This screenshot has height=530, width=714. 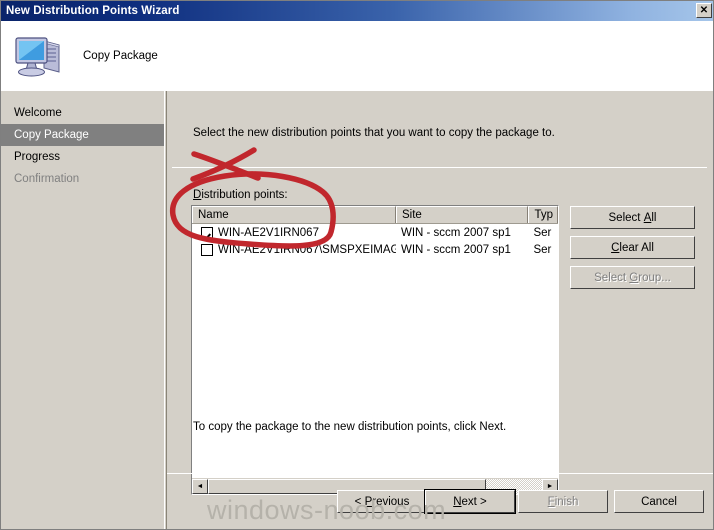 I want to click on sidebar-item-copy-package: Copy Package, so click(x=82, y=135).